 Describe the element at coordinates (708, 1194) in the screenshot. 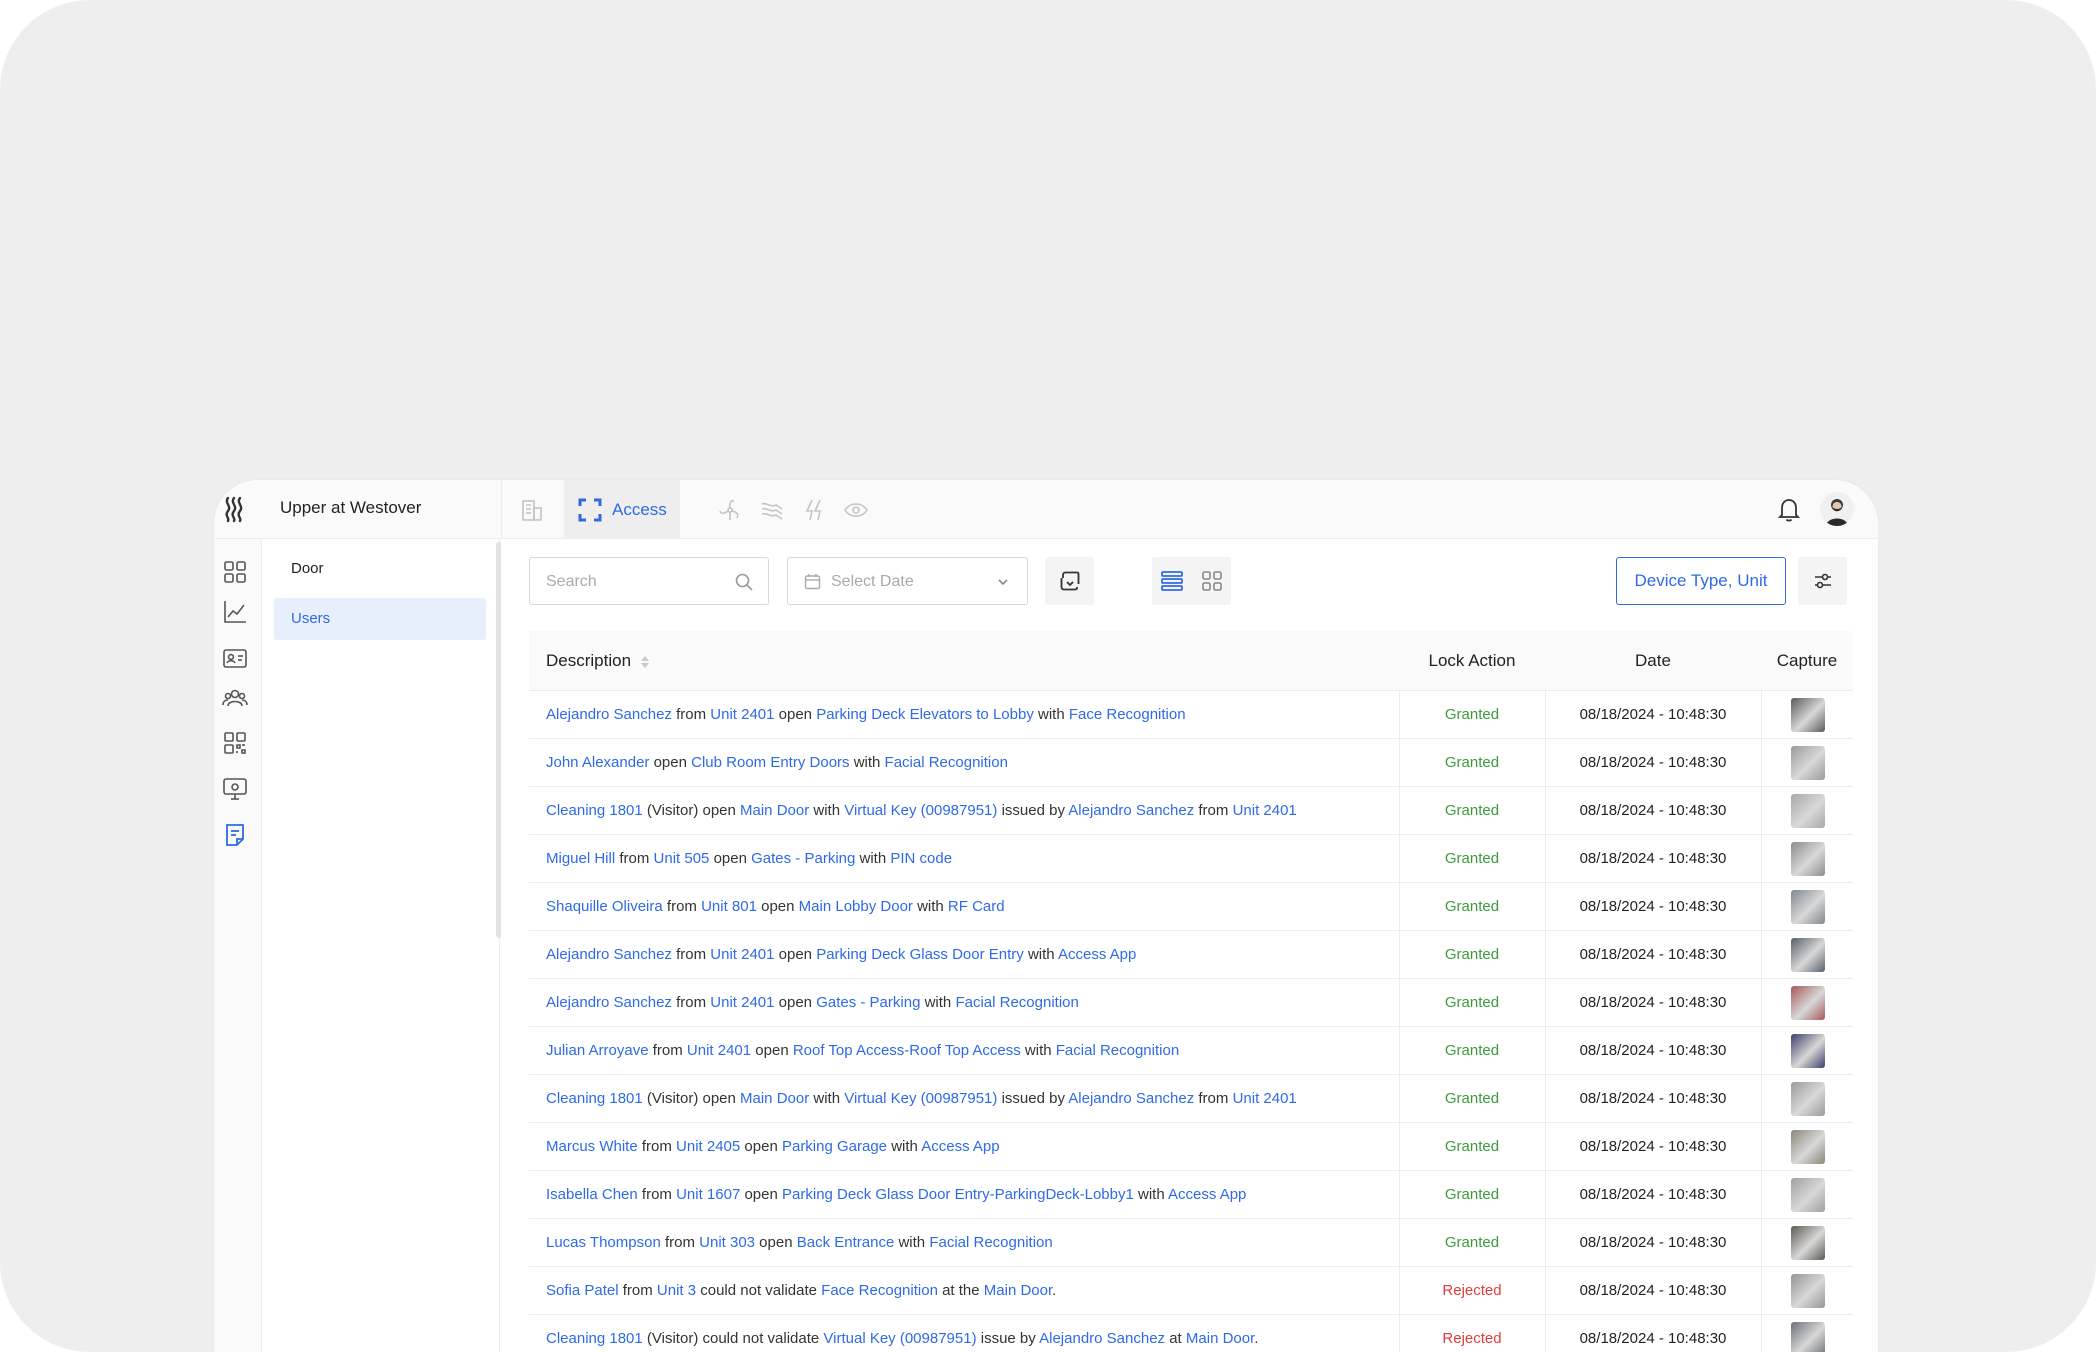

I see `description-link: Unit 1607` at that location.